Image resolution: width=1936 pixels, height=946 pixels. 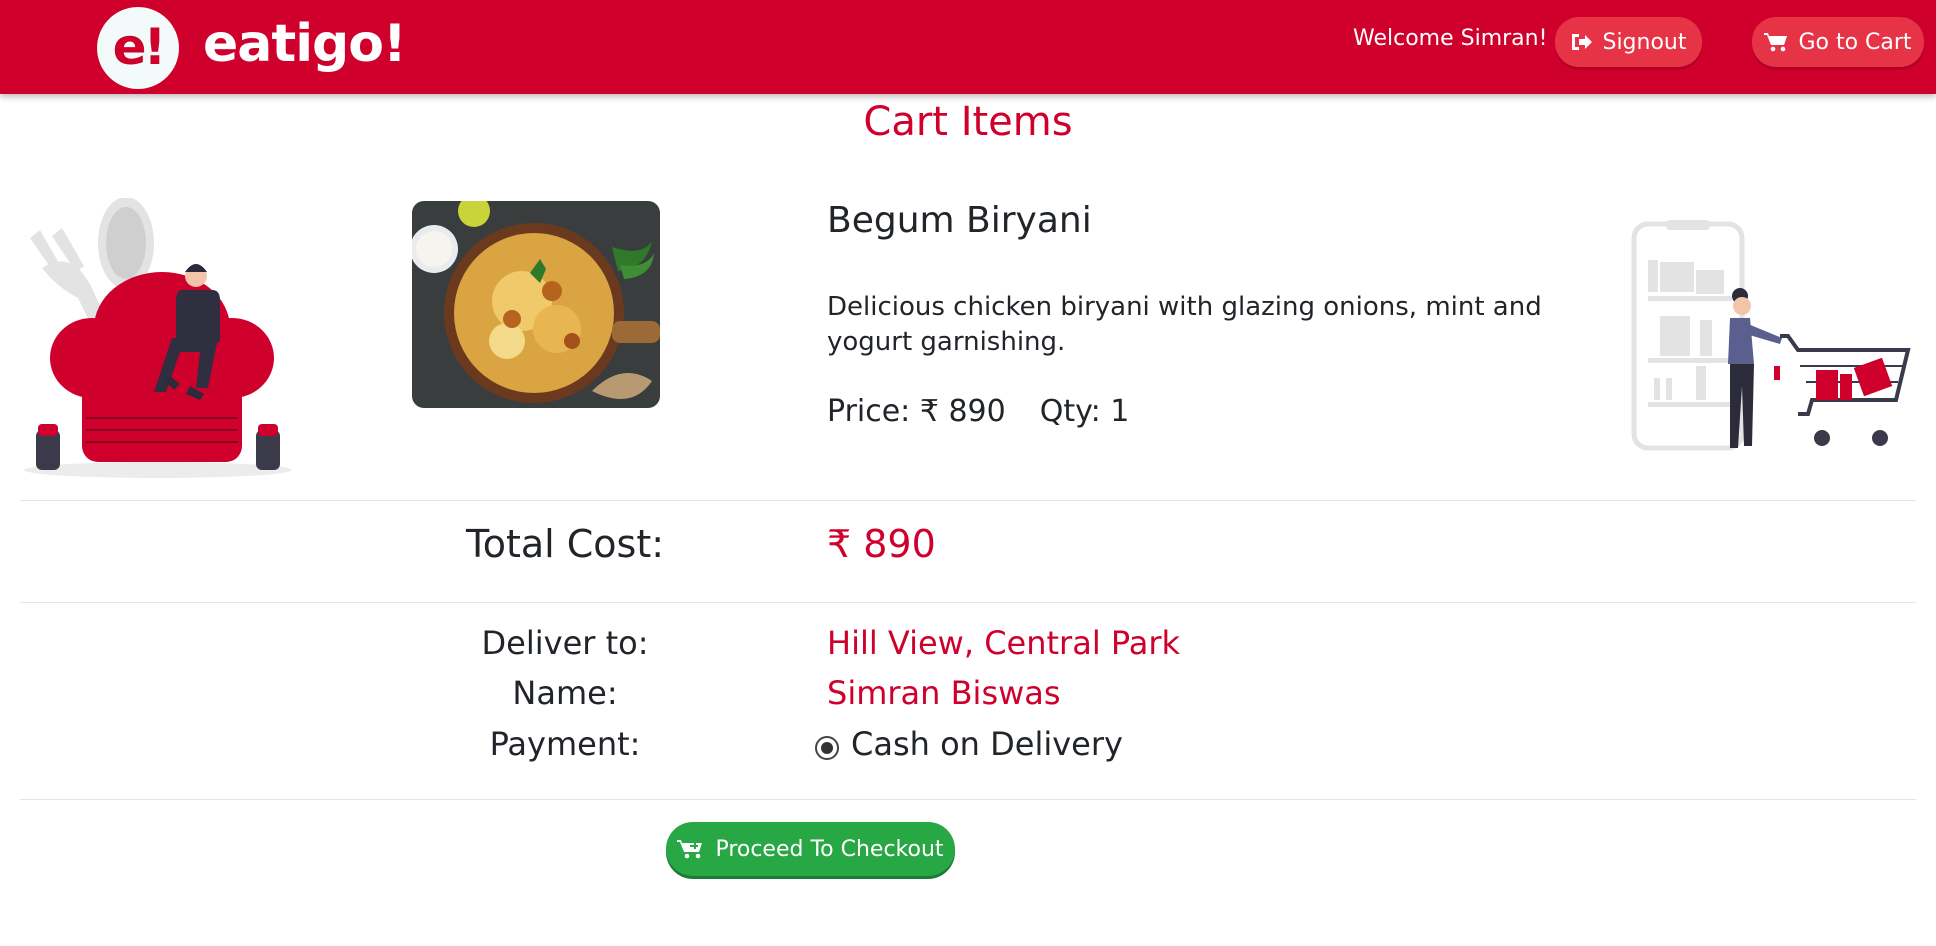 I want to click on total-cost-value: ₹ 890, so click(x=881, y=544).